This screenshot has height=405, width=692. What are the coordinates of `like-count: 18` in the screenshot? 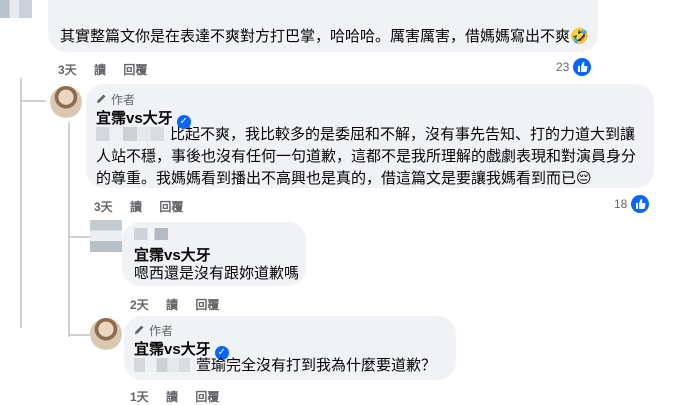 It's located at (632, 204).